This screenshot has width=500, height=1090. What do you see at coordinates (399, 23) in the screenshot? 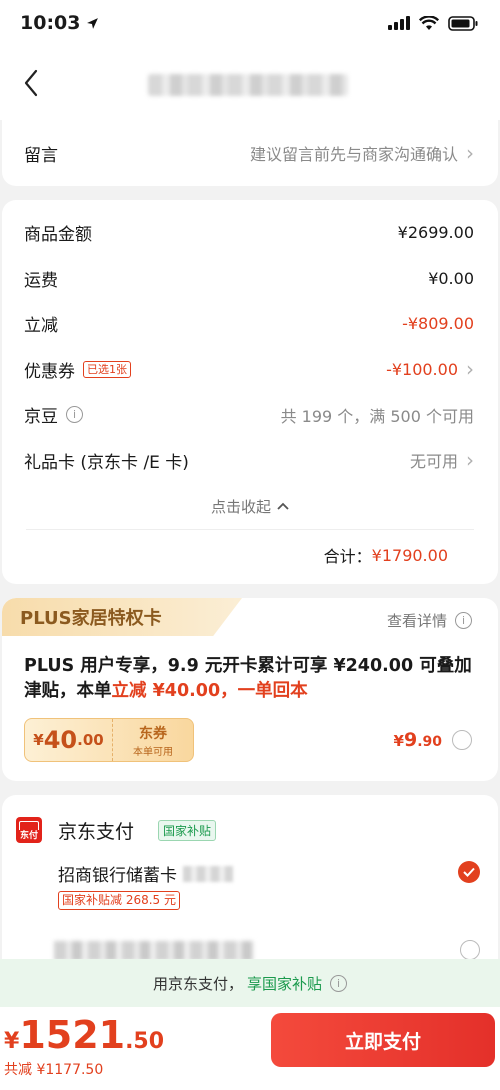
I see `signal-icon` at bounding box center [399, 23].